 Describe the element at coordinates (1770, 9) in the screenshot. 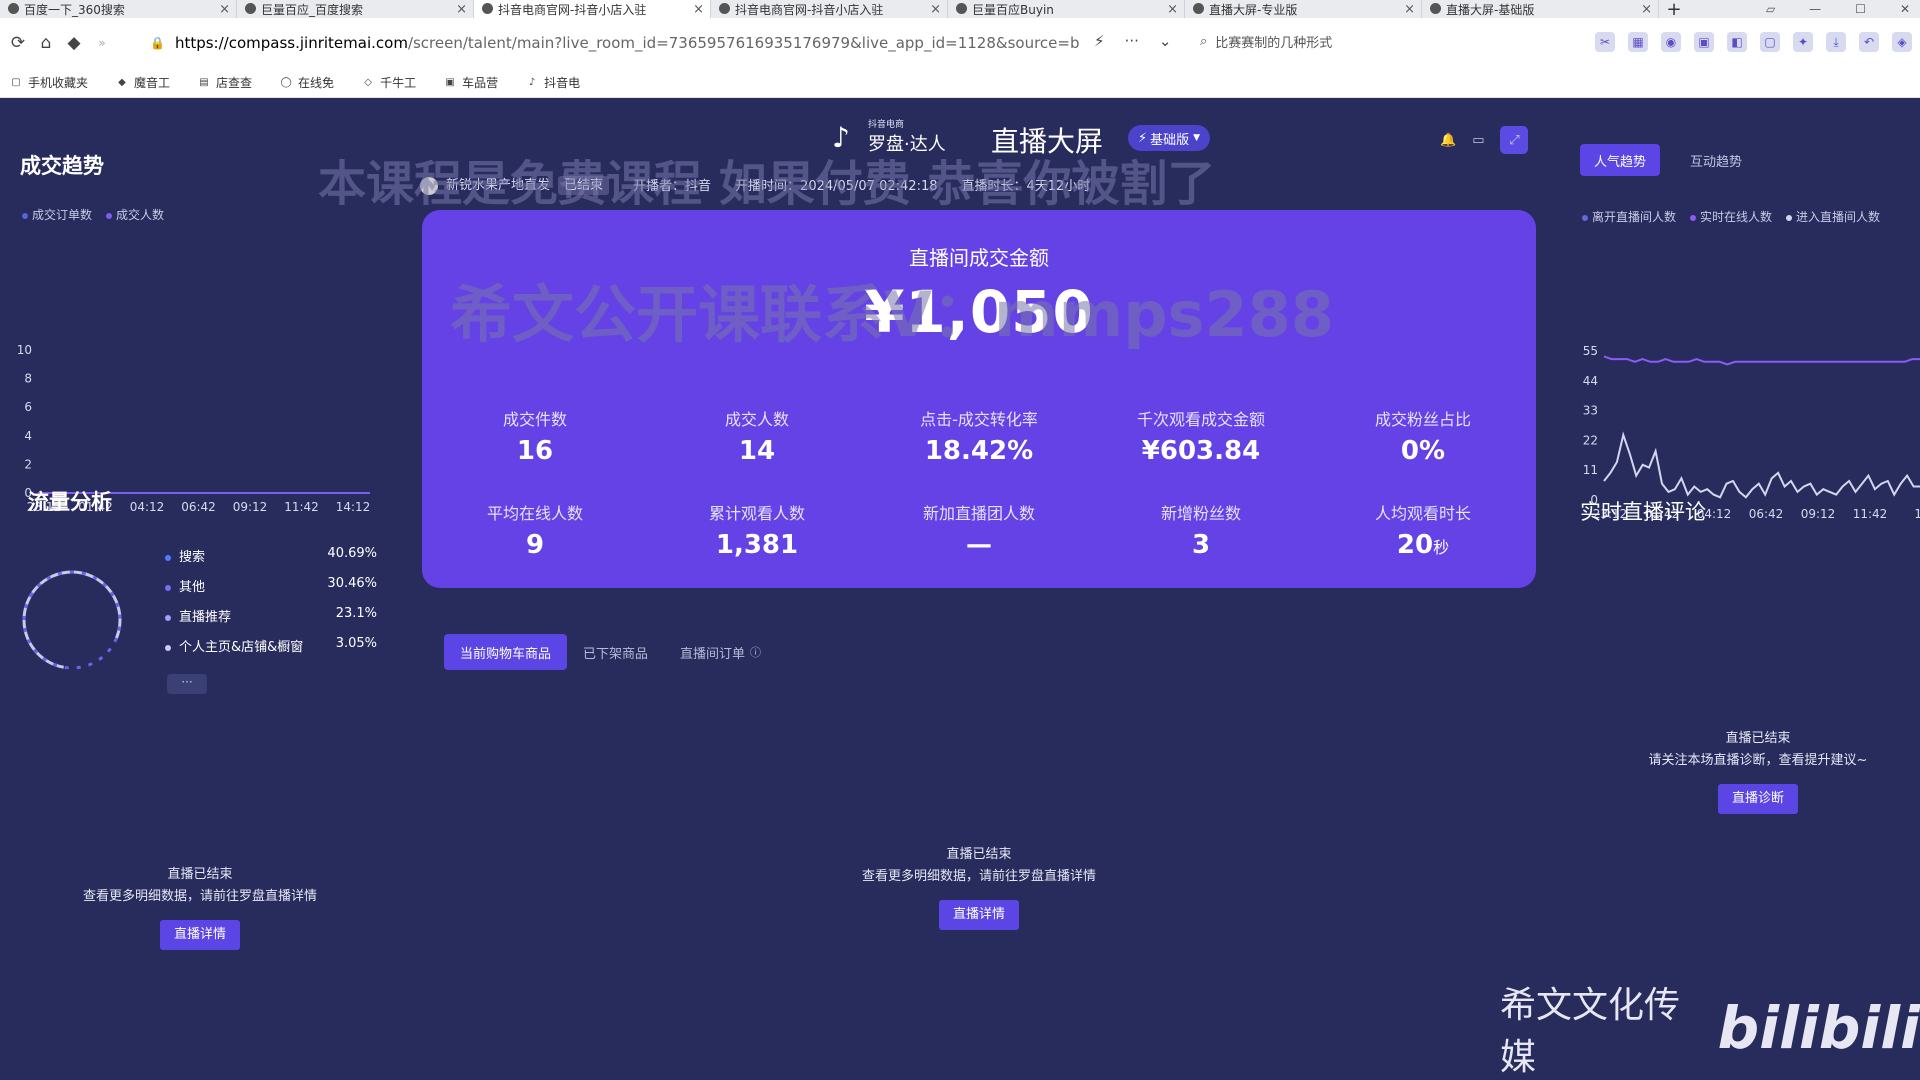

I see `restore-icon: ▱` at that location.